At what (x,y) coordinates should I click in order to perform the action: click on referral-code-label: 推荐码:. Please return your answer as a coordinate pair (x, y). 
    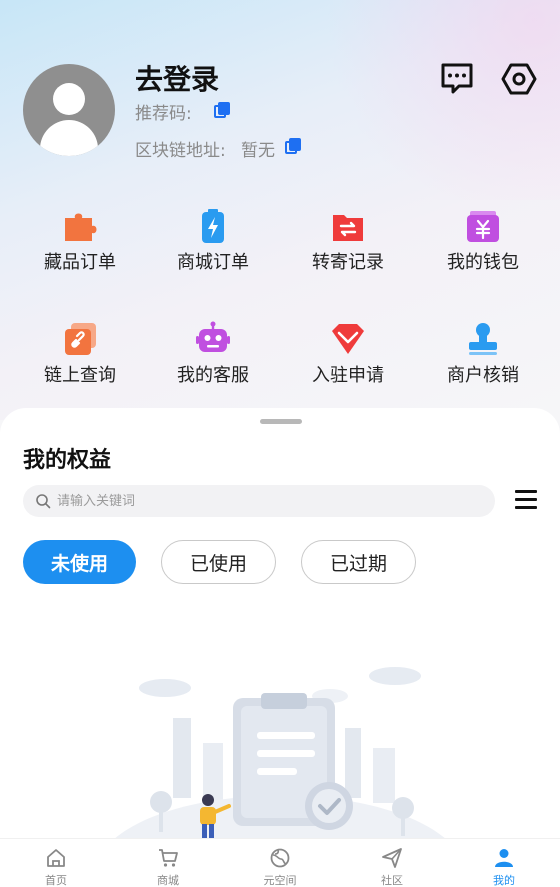
    Looking at the image, I should click on (163, 114).